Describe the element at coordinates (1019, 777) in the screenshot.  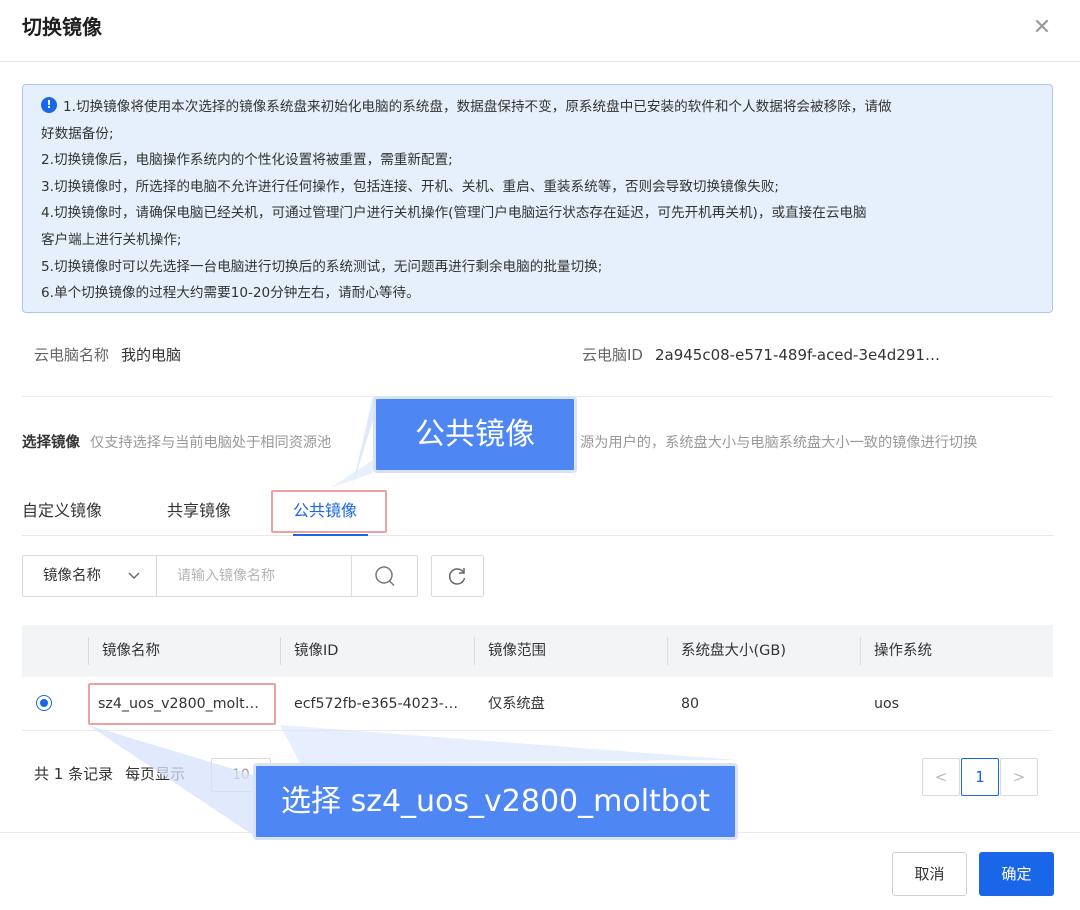
I see `next-page-button: >` at that location.